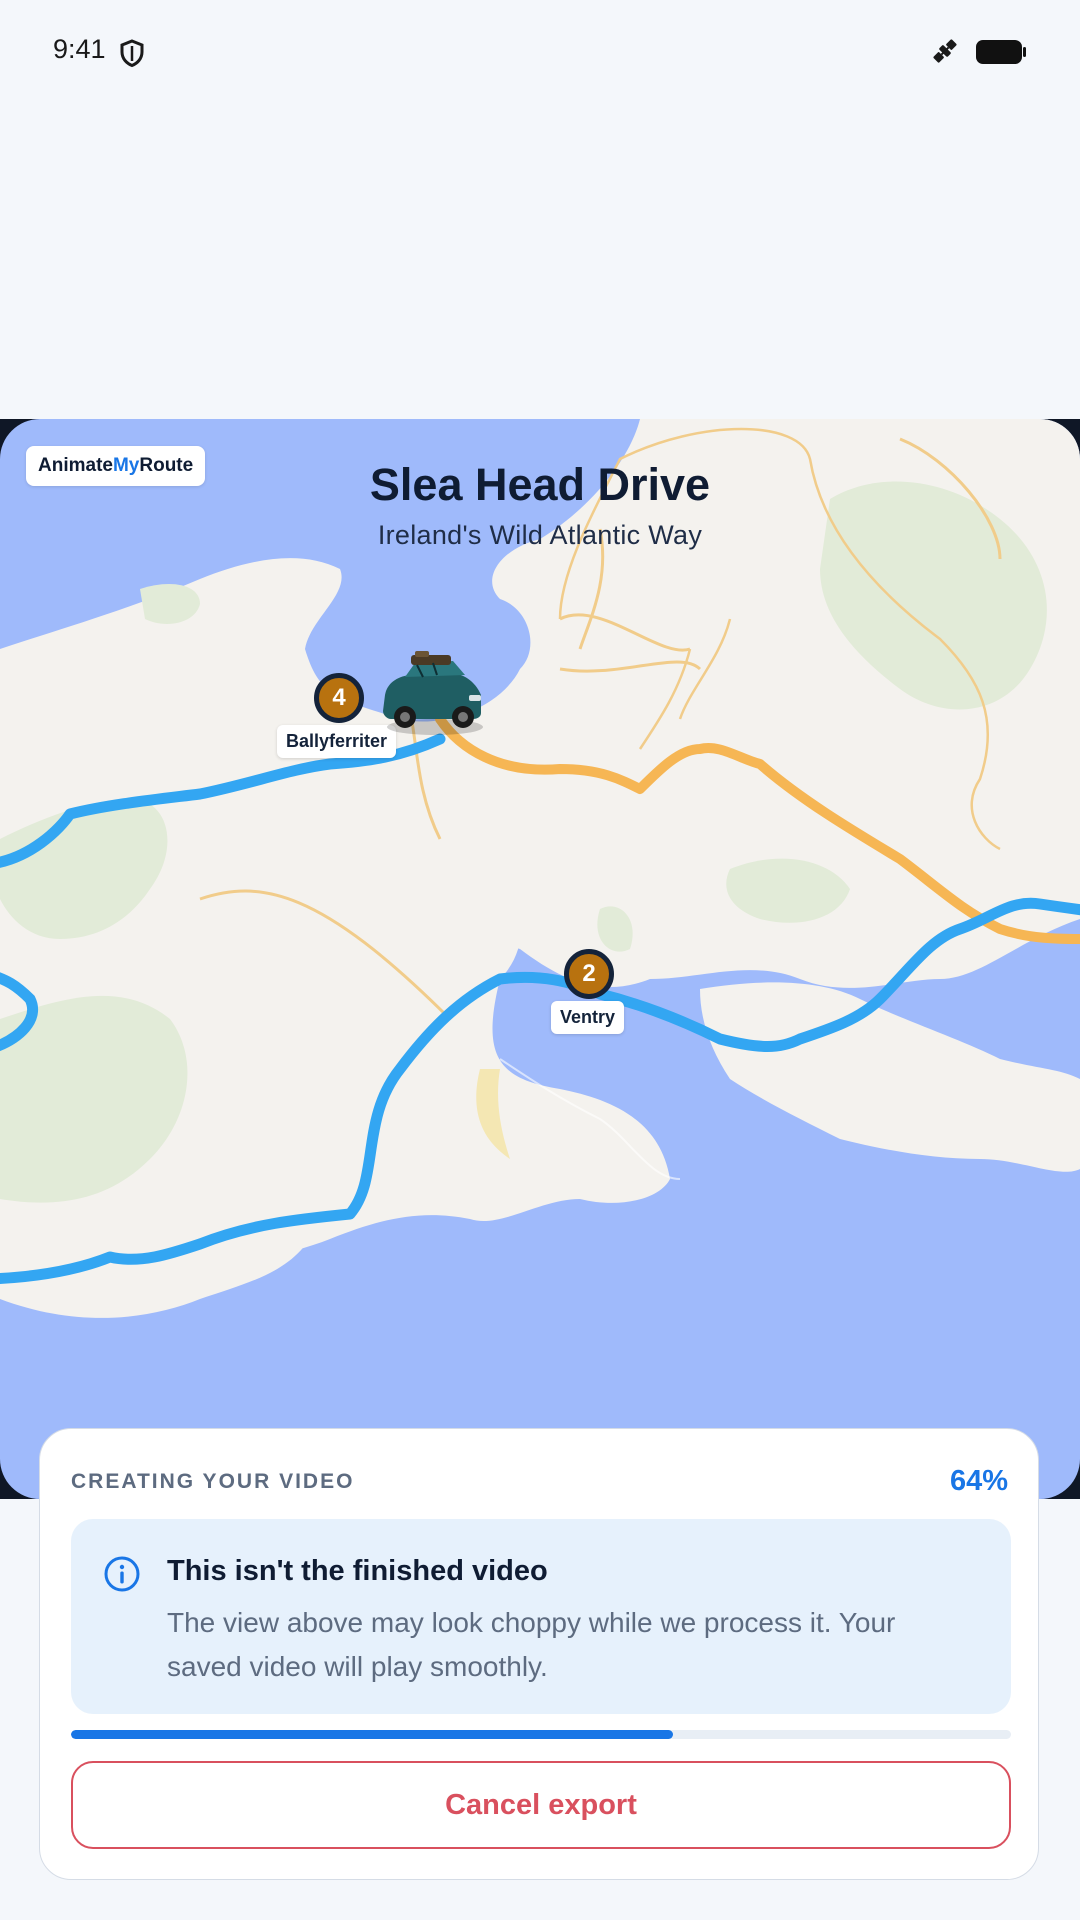  What do you see at coordinates (372, 1734) in the screenshot?
I see `export-progress-fill` at bounding box center [372, 1734].